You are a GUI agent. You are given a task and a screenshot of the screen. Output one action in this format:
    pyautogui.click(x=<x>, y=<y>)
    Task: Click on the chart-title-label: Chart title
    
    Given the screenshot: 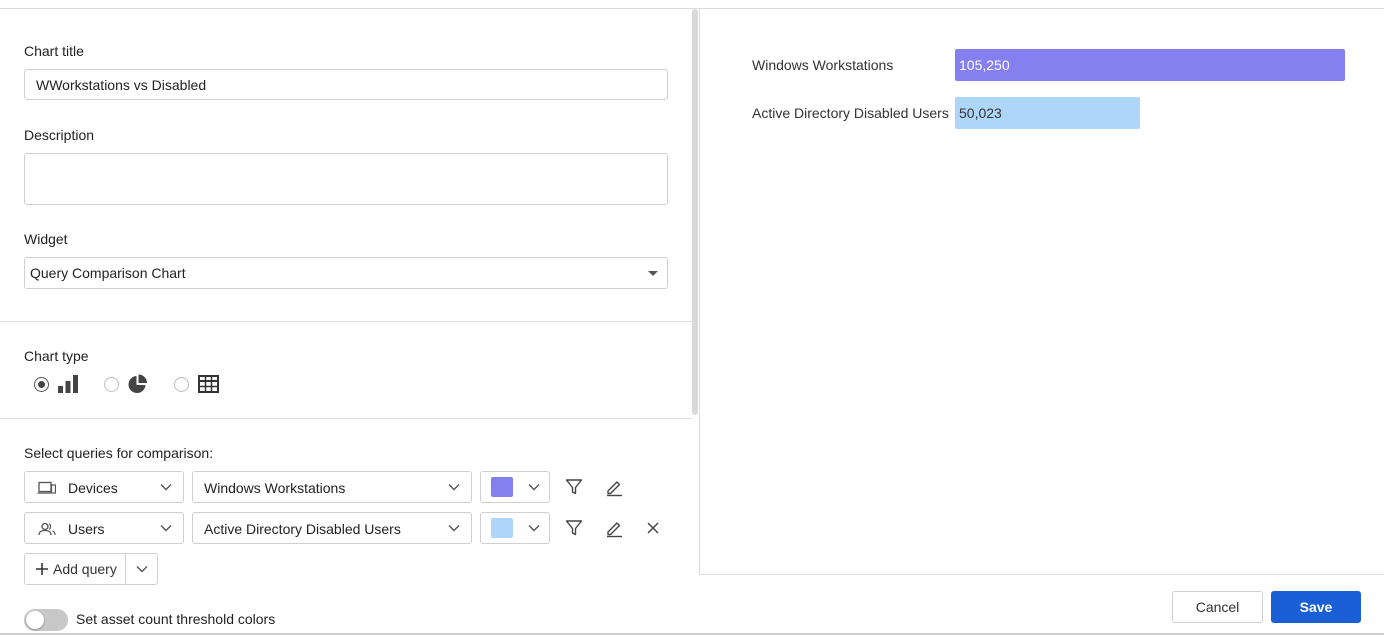 What is the action you would take?
    pyautogui.click(x=54, y=51)
    